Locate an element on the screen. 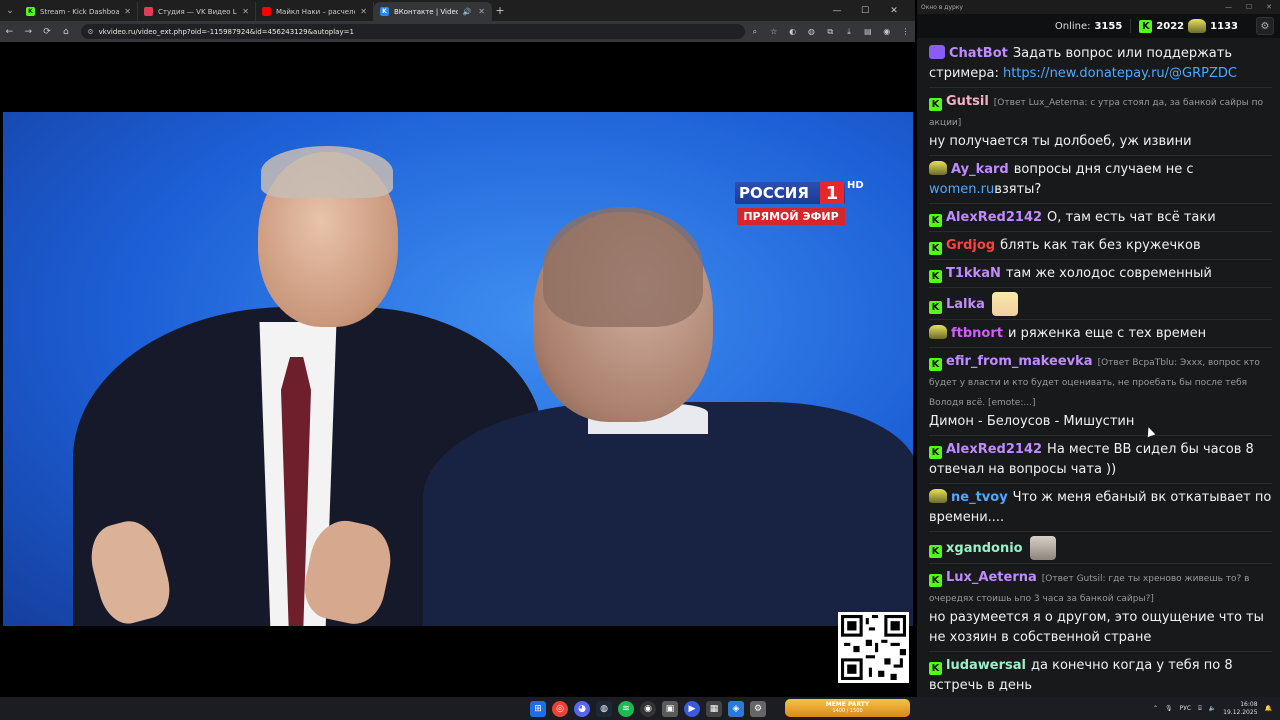 This screenshot has width=1280, height=720. speaker-icon: 🔊 is located at coordinates (467, 12).